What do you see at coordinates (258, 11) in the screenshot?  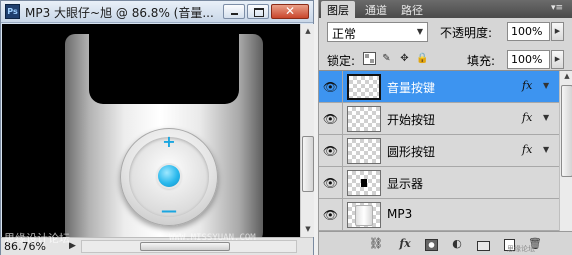 I see `maximize-button` at bounding box center [258, 11].